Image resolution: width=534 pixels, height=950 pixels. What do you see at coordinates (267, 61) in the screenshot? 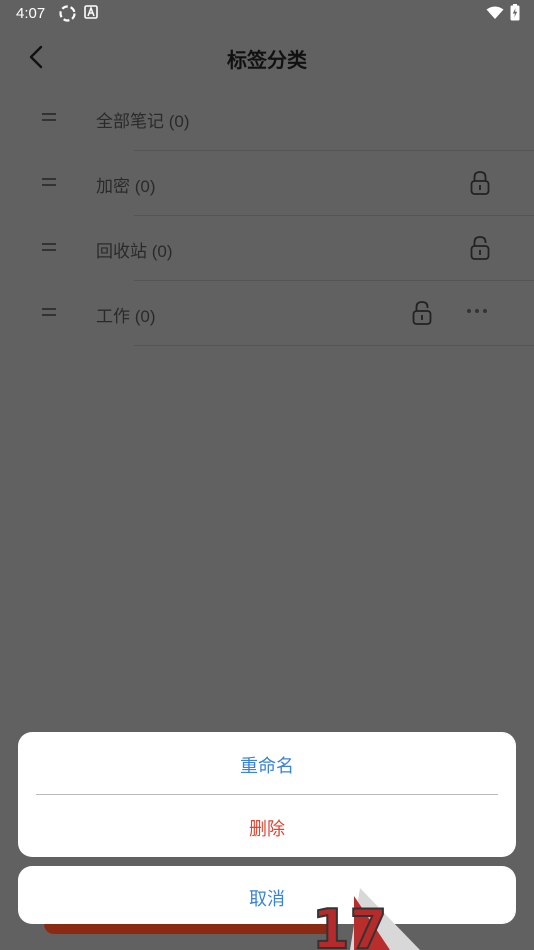
I see `page-title: 标签分类` at bounding box center [267, 61].